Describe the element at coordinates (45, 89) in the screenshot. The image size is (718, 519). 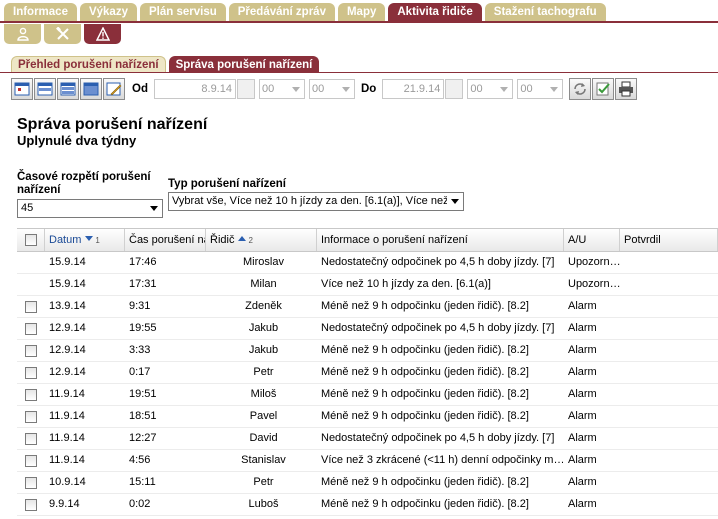
I see `week-view-button` at that location.